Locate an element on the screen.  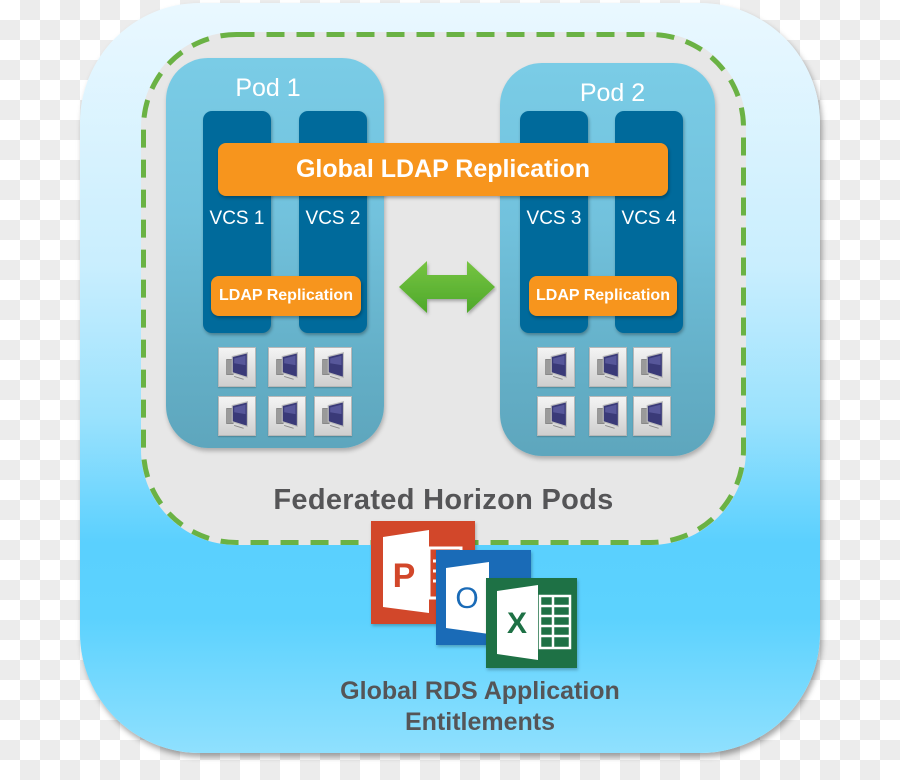
pod-title: Pod 1 is located at coordinates (268, 88).